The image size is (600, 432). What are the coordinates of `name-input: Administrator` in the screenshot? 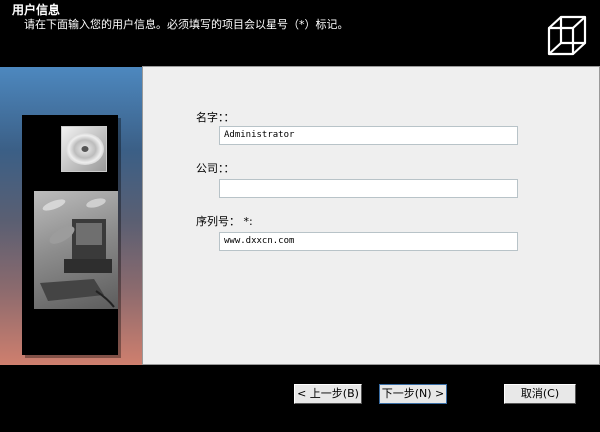 It's located at (368, 135).